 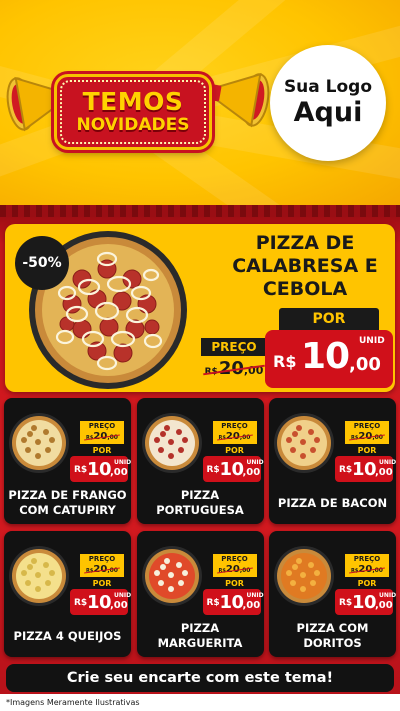 I want to click on product-name: PIZZA 4 QUEIJOS, so click(x=67, y=635).